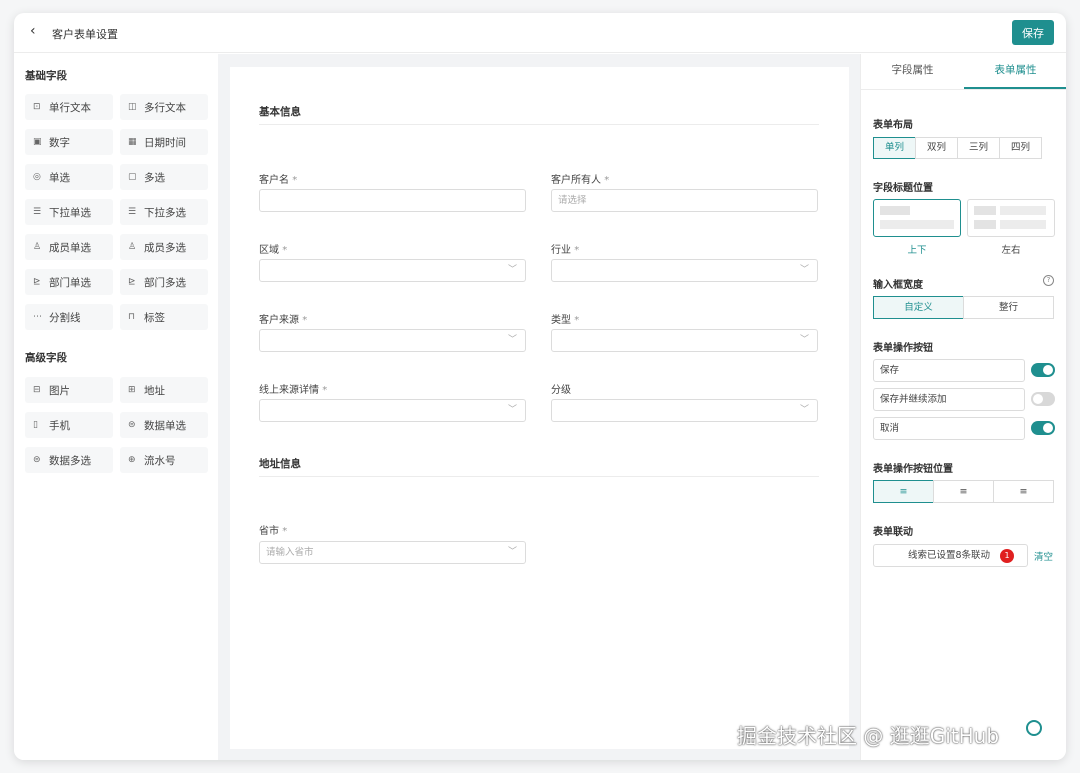  Describe the element at coordinates (1011, 250) in the screenshot. I see `title-position-left-label: 左右` at that location.